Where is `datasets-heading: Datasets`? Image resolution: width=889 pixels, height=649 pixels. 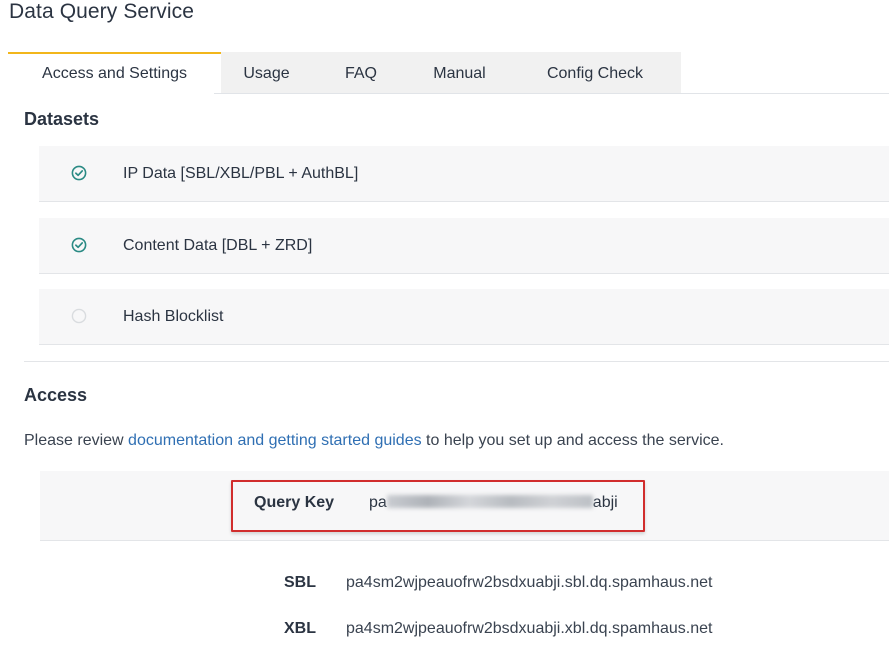 datasets-heading: Datasets is located at coordinates (62, 119).